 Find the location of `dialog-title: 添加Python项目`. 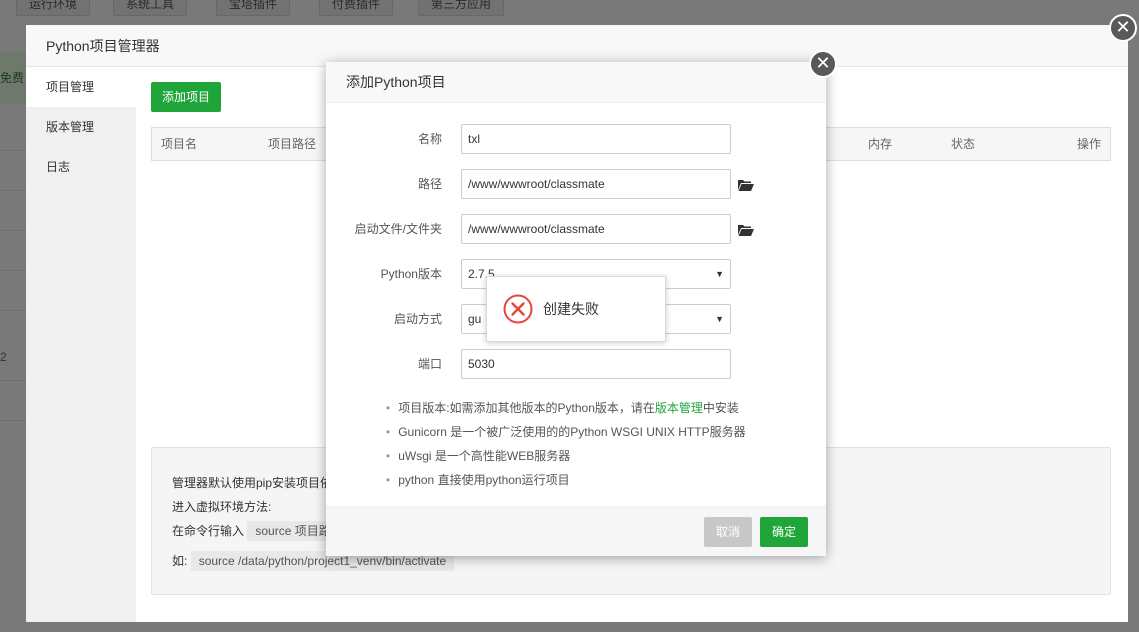

dialog-title: 添加Python项目 is located at coordinates (576, 82).